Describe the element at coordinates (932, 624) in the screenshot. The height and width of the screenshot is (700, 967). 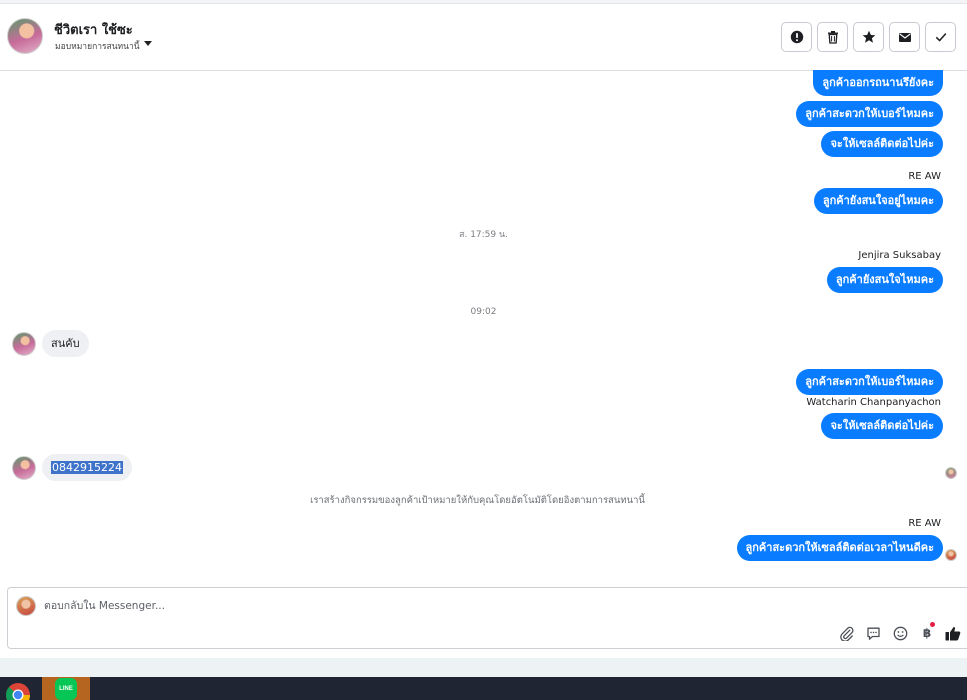
I see `notification-dot` at that location.